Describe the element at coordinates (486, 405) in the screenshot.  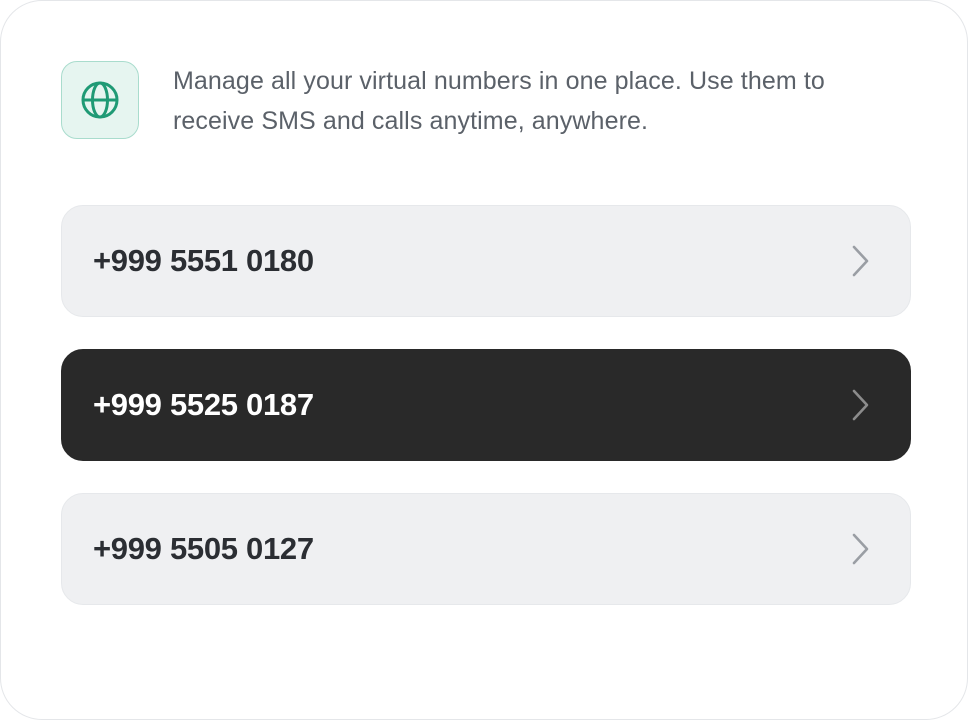
I see `number-row-selected: +999 5525 0187` at that location.